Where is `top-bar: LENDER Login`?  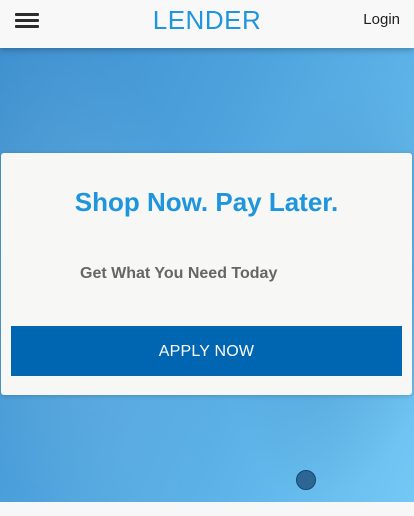 top-bar: LENDER Login is located at coordinates (207, 24).